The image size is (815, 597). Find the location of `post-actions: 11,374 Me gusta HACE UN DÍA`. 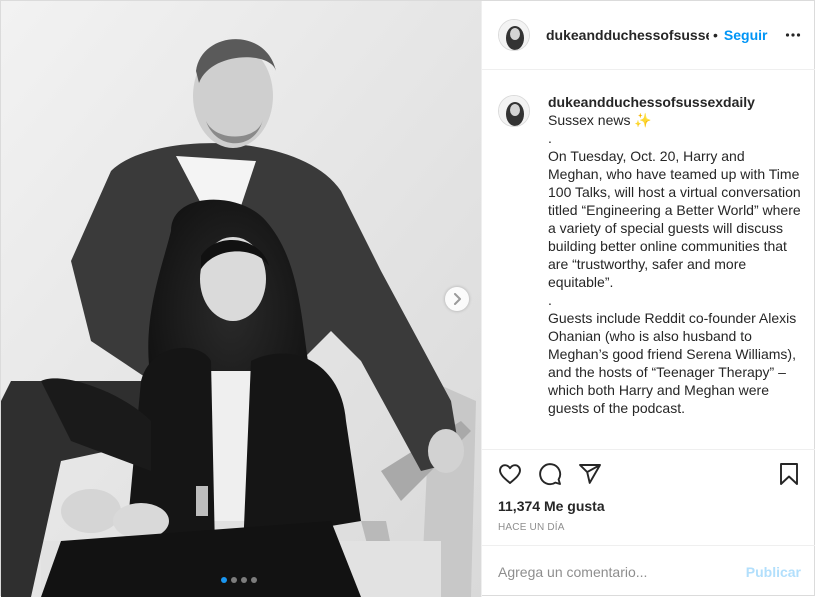

post-actions: 11,374 Me gusta HACE UN DÍA is located at coordinates (648, 497).